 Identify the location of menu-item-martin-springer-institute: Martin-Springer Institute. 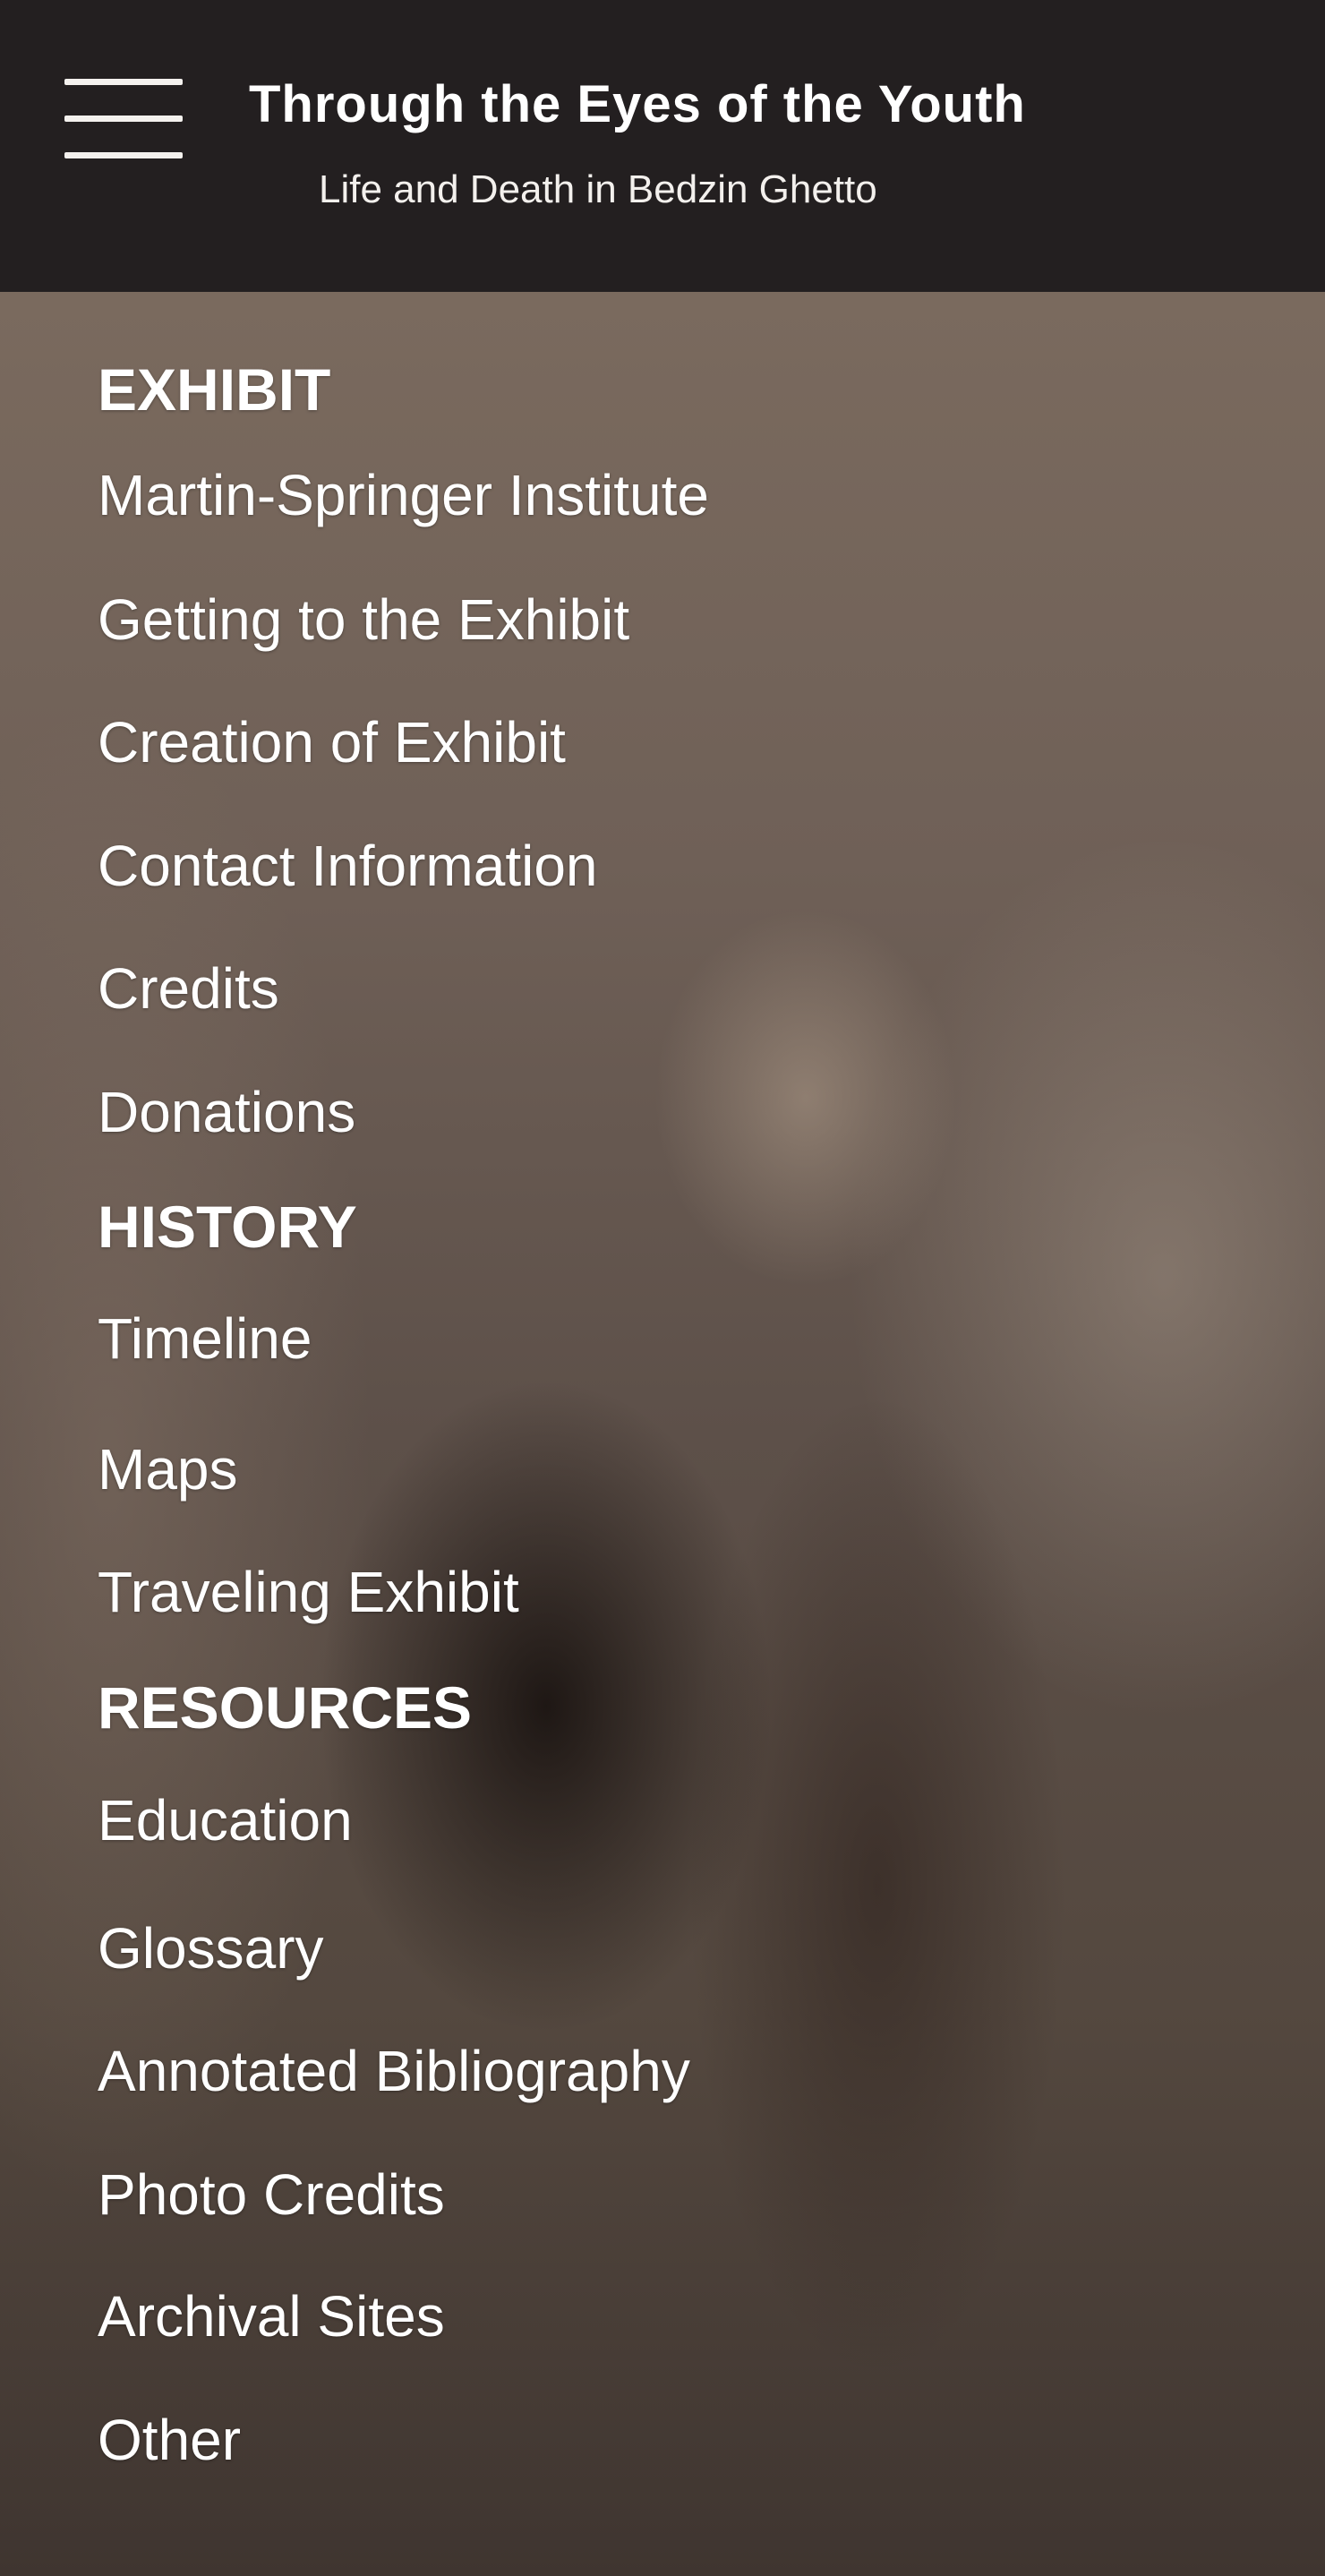
(403, 495).